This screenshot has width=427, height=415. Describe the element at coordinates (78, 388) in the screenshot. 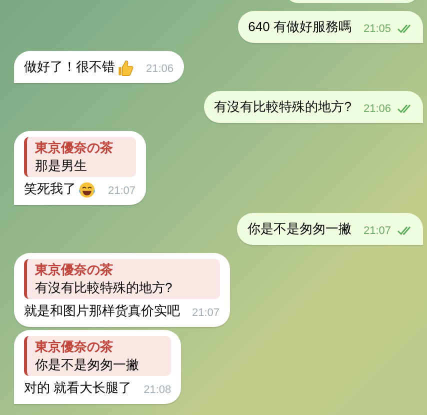

I see `message-text: 对的 就看大长腿了` at that location.